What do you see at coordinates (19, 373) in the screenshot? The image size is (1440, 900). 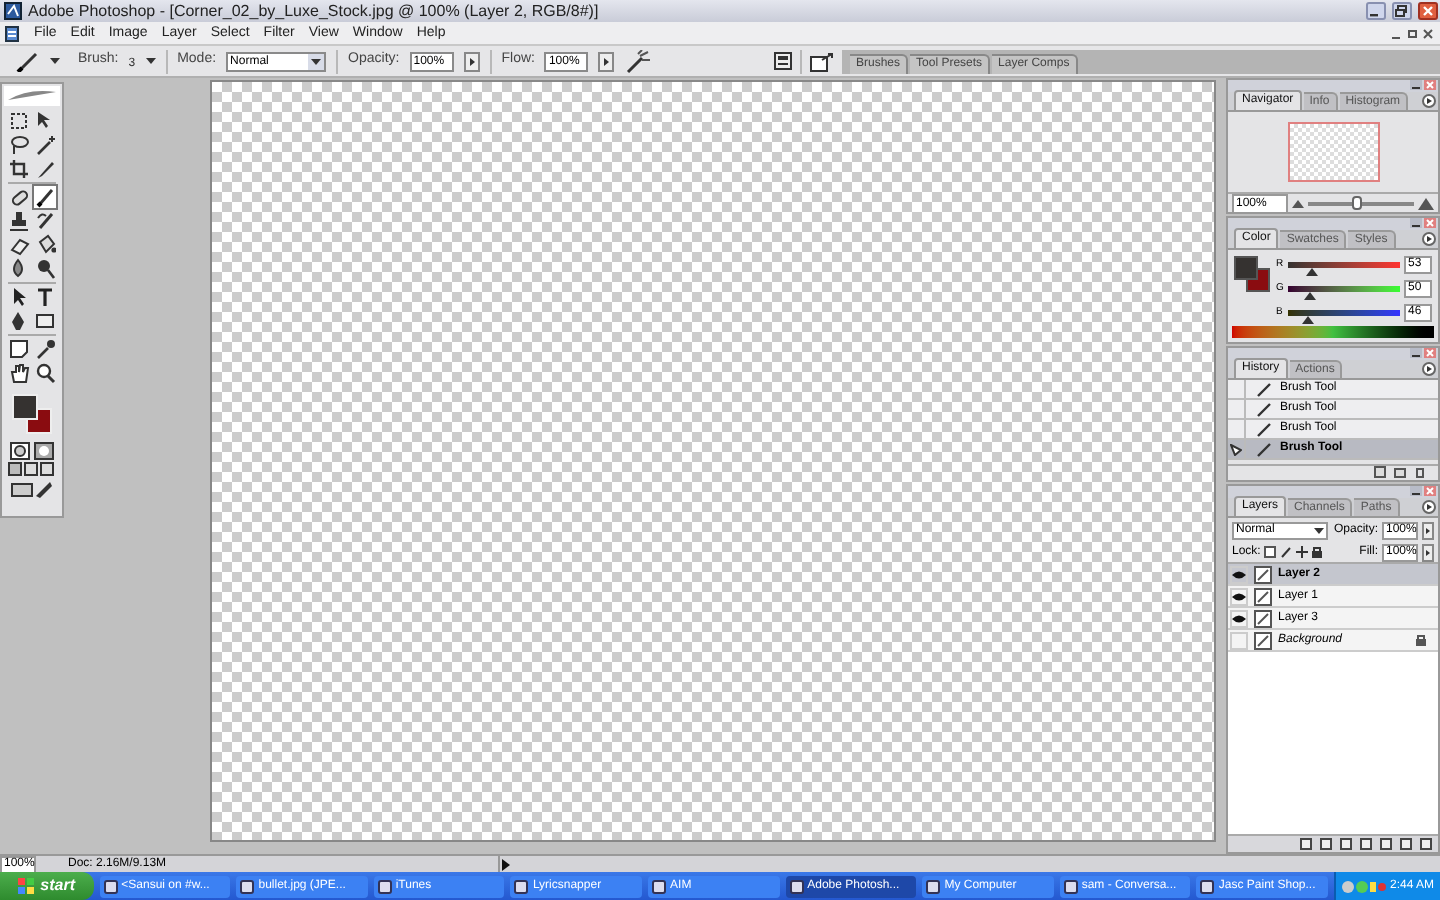 I see `hand-icon` at bounding box center [19, 373].